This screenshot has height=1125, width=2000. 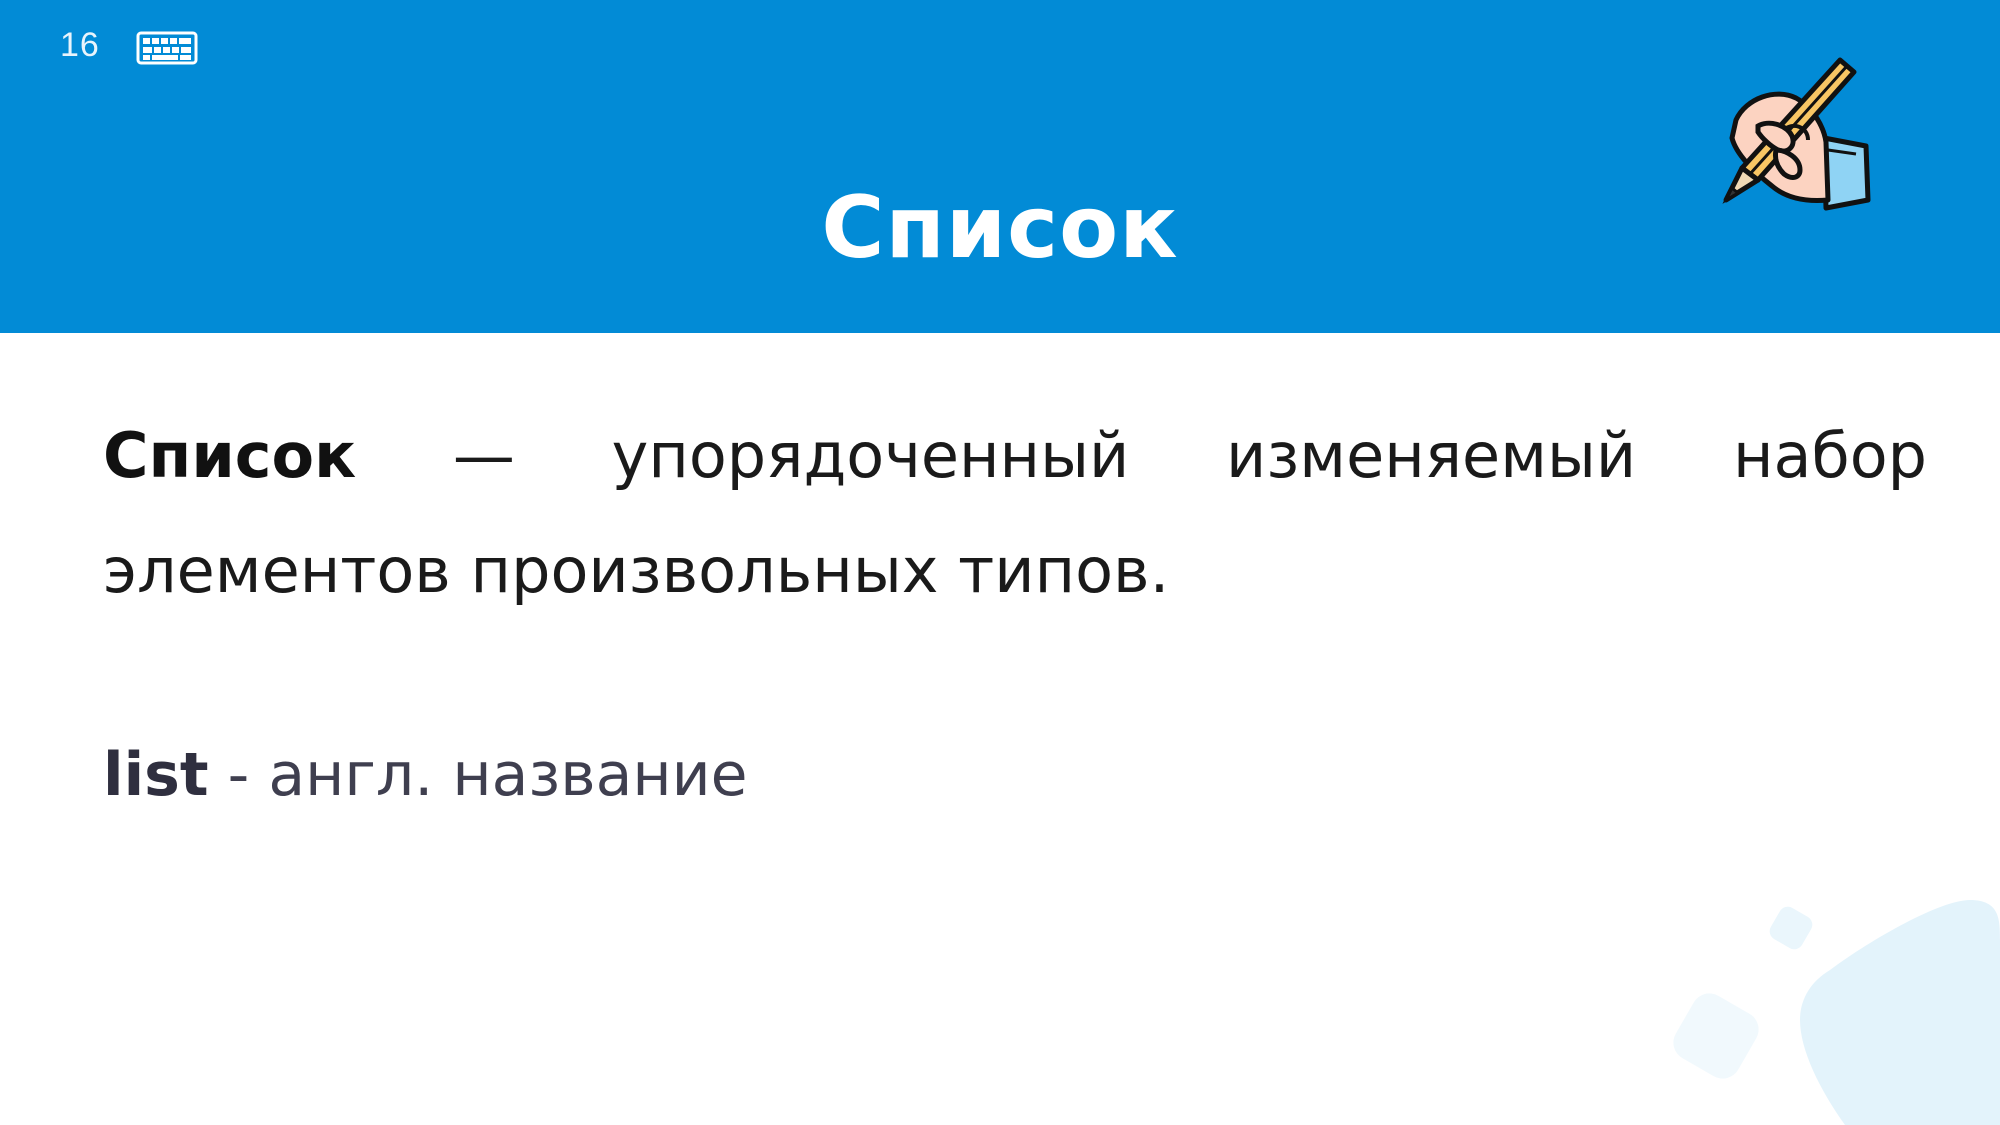 I want to click on definition-word: упорядоченный, so click(x=870, y=455).